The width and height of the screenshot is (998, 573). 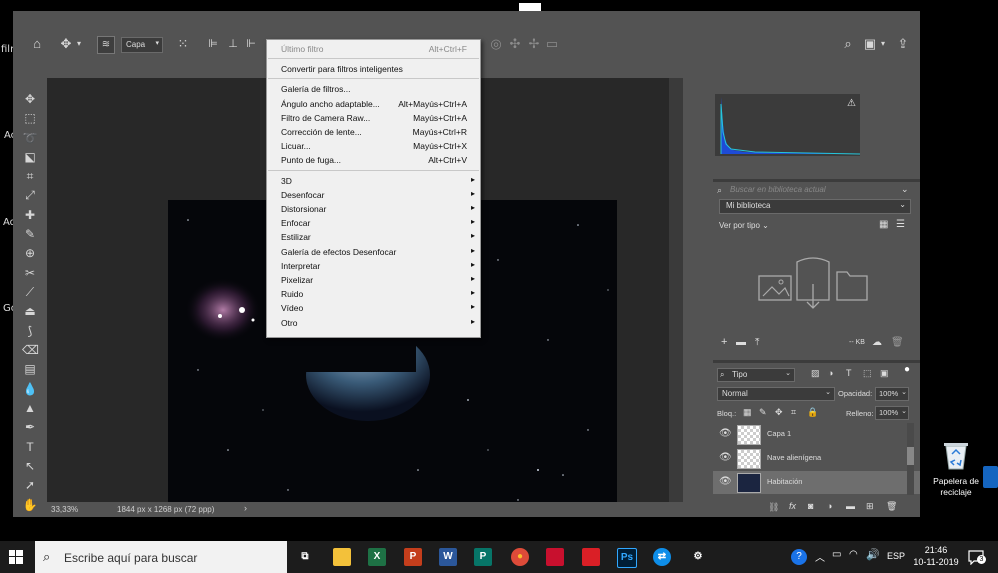 What do you see at coordinates (552, 44) in the screenshot?
I see `3d-camera-icon: ▭` at bounding box center [552, 44].